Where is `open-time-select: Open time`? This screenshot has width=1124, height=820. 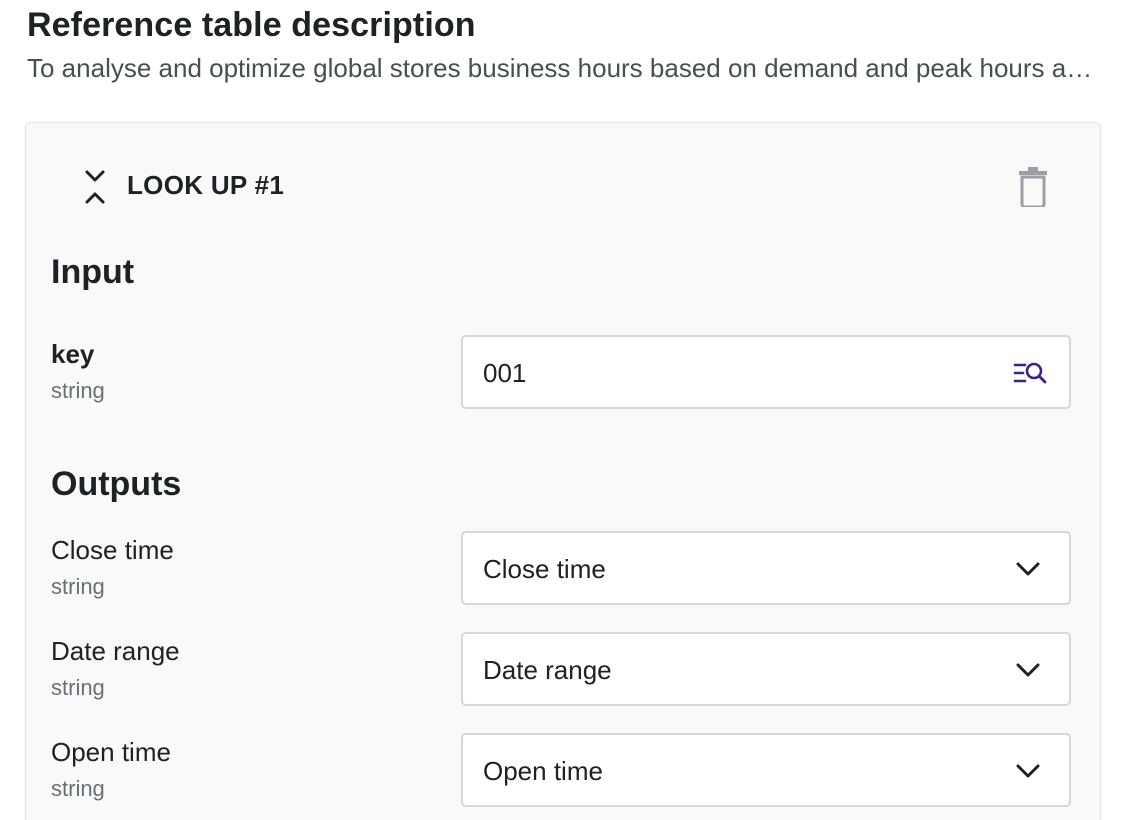
open-time-select: Open time is located at coordinates (766, 770).